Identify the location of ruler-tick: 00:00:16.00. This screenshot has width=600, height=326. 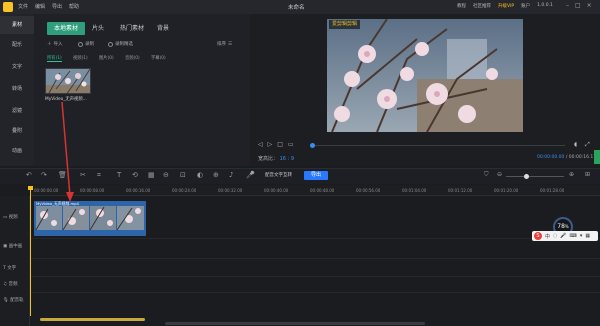
(138, 190).